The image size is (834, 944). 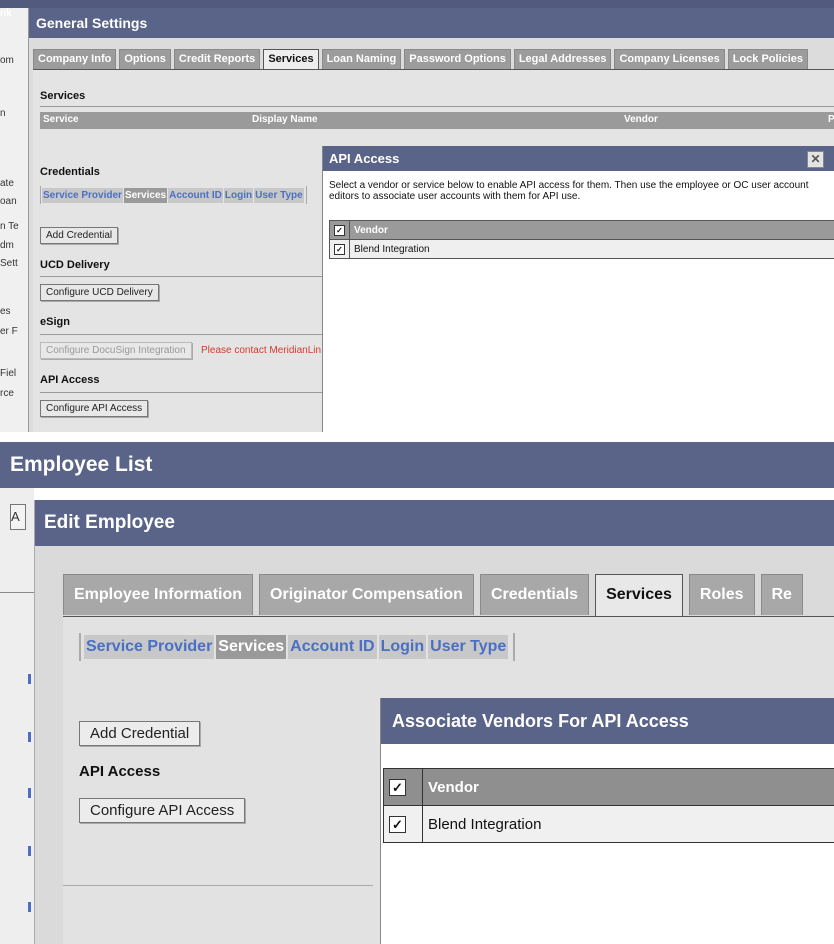 I want to click on column-p: P, so click(x=831, y=119).